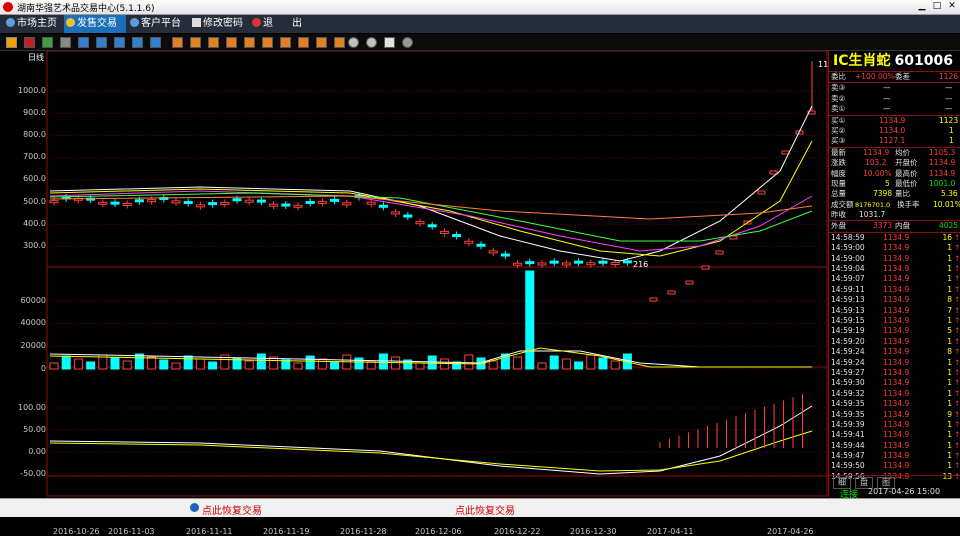 The width and height of the screenshot is (960, 536). What do you see at coordinates (894, 425) in the screenshot?
I see `tick-row: 14:59:39 1134.9 1 ↑` at bounding box center [894, 425].